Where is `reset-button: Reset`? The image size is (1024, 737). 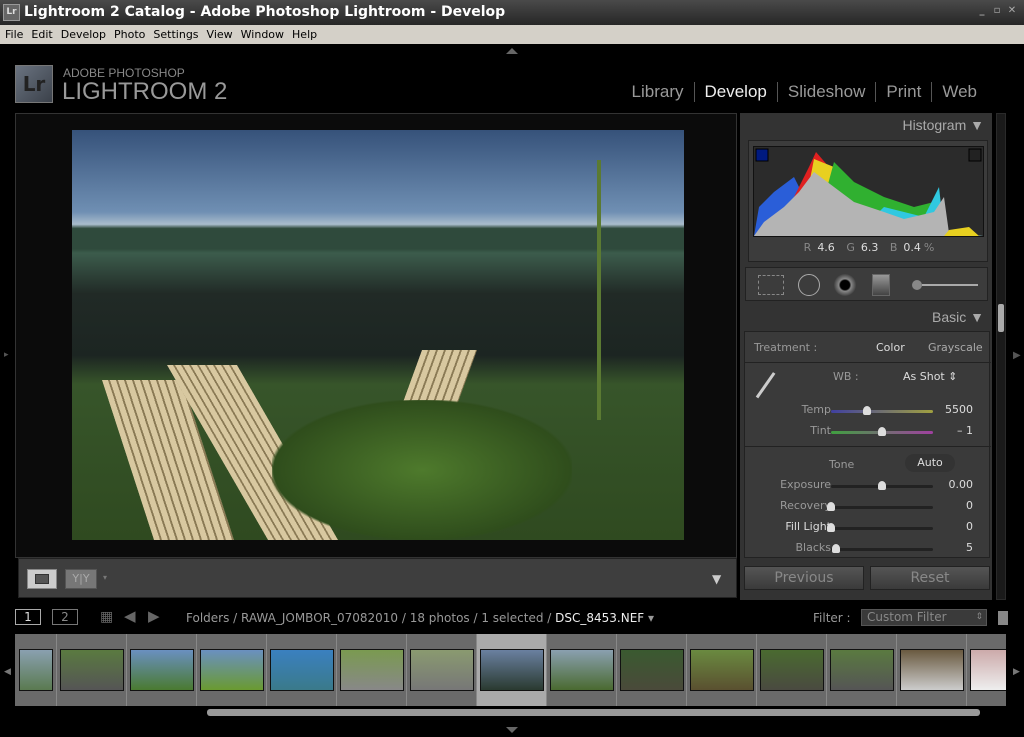 reset-button: Reset is located at coordinates (930, 578).